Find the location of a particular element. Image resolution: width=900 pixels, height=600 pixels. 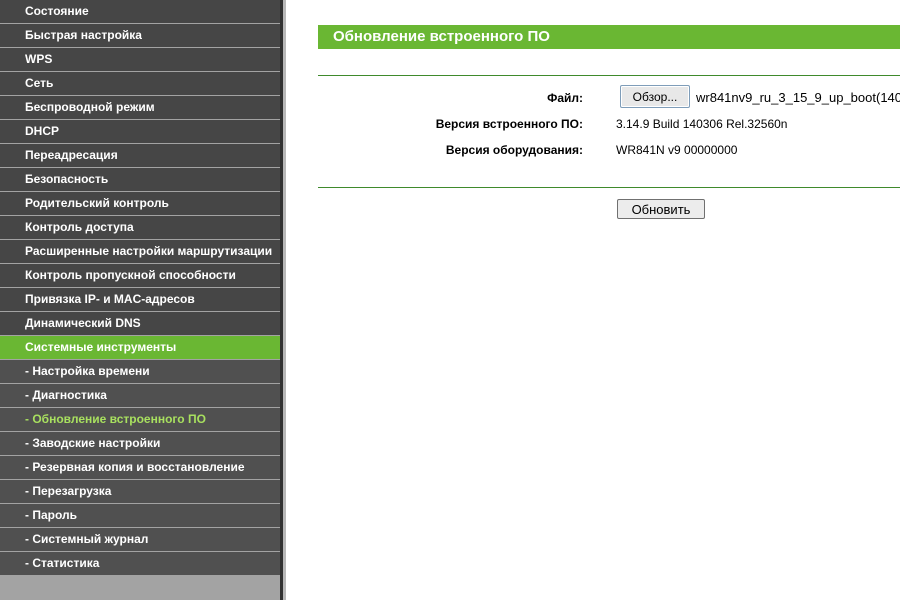

section-divider-bottom is located at coordinates (609, 187).